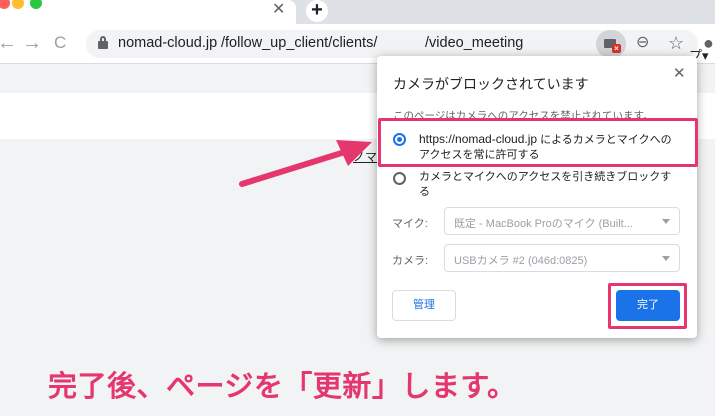 This screenshot has height=416, width=715. What do you see at coordinates (642, 43) in the screenshot?
I see `zoom-icon: ⊖` at bounding box center [642, 43].